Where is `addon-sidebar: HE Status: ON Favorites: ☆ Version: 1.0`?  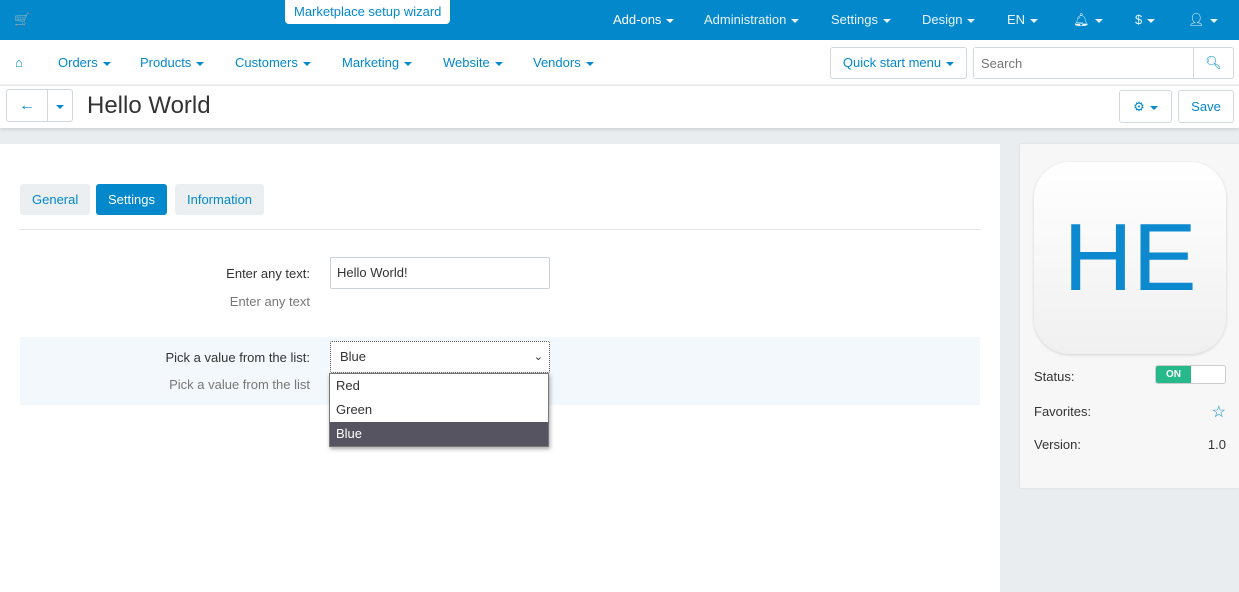
addon-sidebar: HE Status: ON Favorites: ☆ Version: 1.0 is located at coordinates (1129, 316).